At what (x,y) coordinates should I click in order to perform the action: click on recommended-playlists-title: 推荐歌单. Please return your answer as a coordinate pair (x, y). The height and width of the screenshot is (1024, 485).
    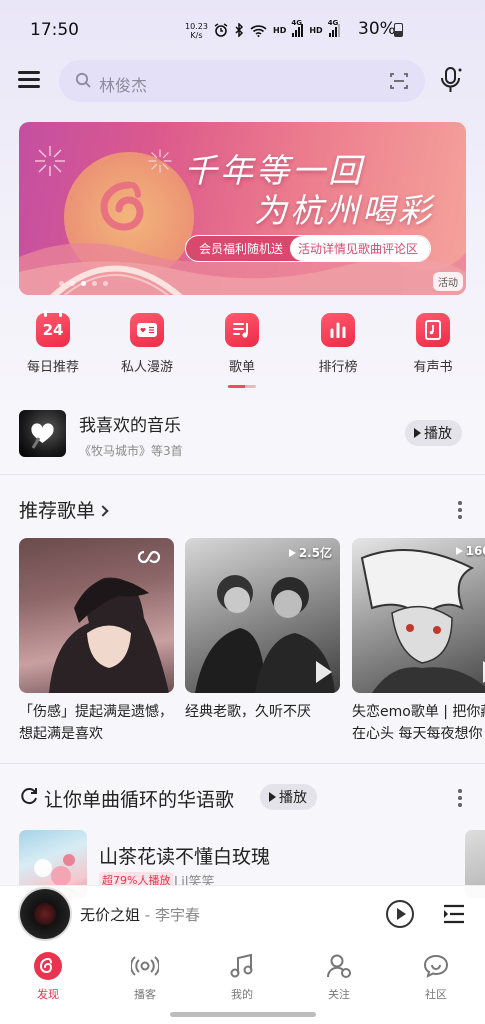
    Looking at the image, I should click on (64, 509).